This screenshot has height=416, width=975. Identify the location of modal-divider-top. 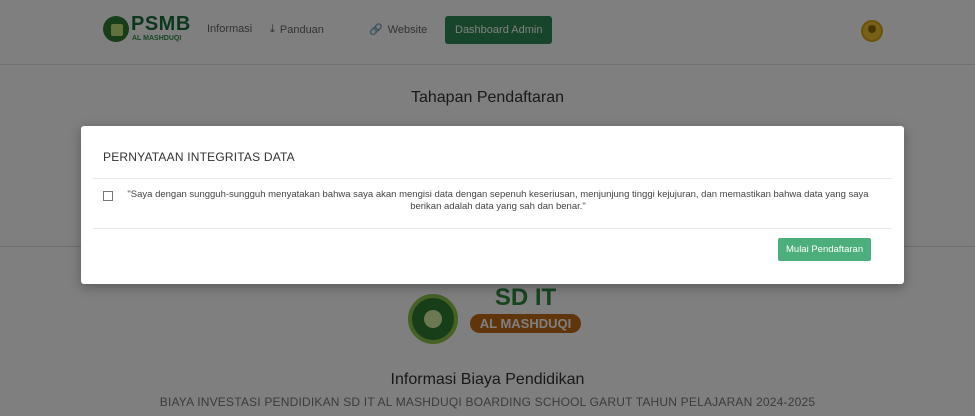
(492, 178).